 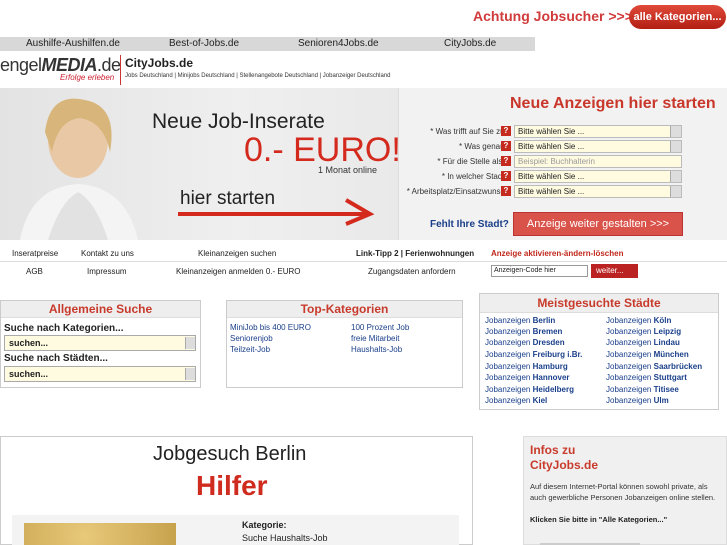 What do you see at coordinates (539, 271) in the screenshot?
I see `ad-code-input: Anzeigen-Code hier` at bounding box center [539, 271].